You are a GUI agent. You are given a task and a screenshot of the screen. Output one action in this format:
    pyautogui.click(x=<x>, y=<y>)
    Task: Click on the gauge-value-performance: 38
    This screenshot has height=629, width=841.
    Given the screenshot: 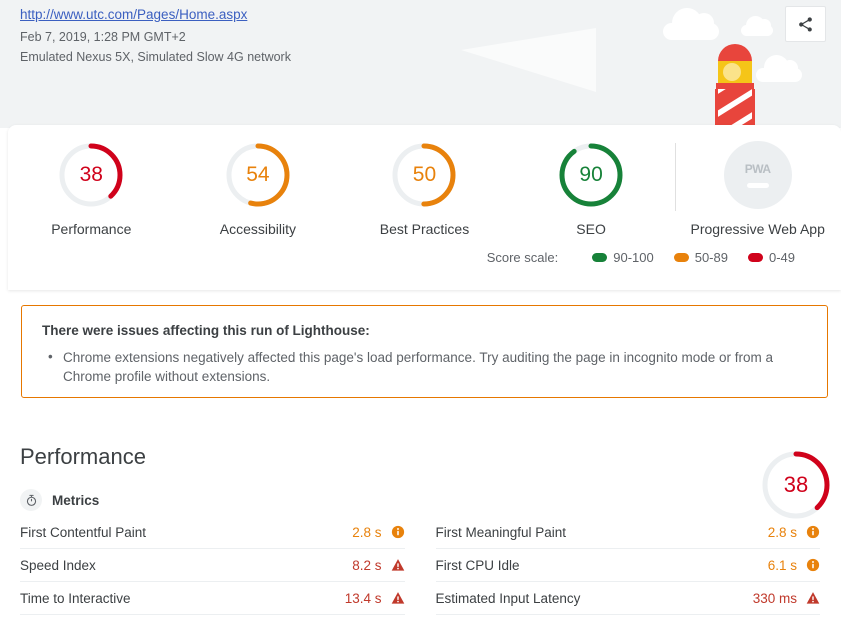 What is the action you would take?
    pyautogui.click(x=91, y=174)
    